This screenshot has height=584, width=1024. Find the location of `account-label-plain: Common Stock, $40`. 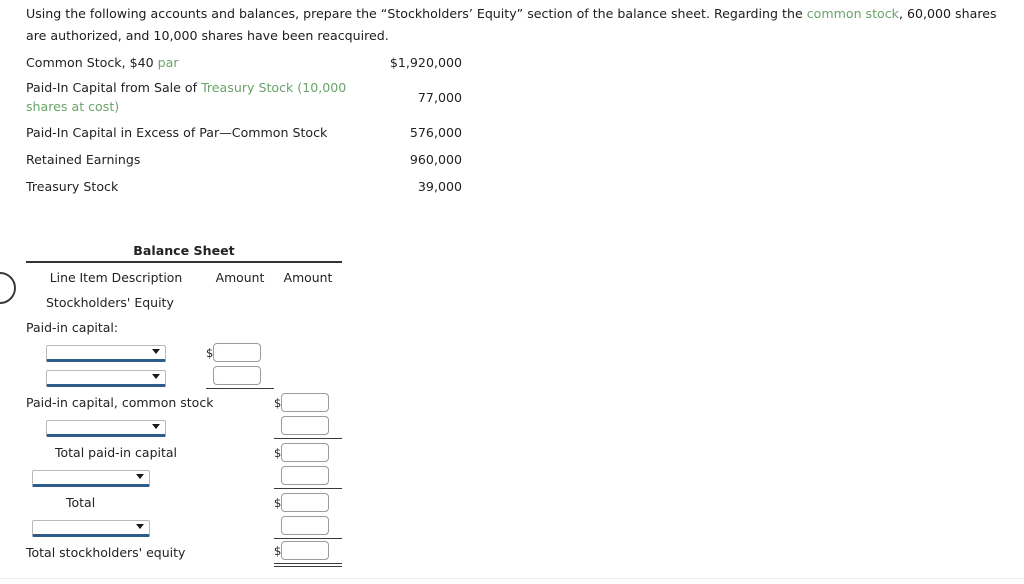

account-label-plain: Common Stock, $40 is located at coordinates (92, 62).